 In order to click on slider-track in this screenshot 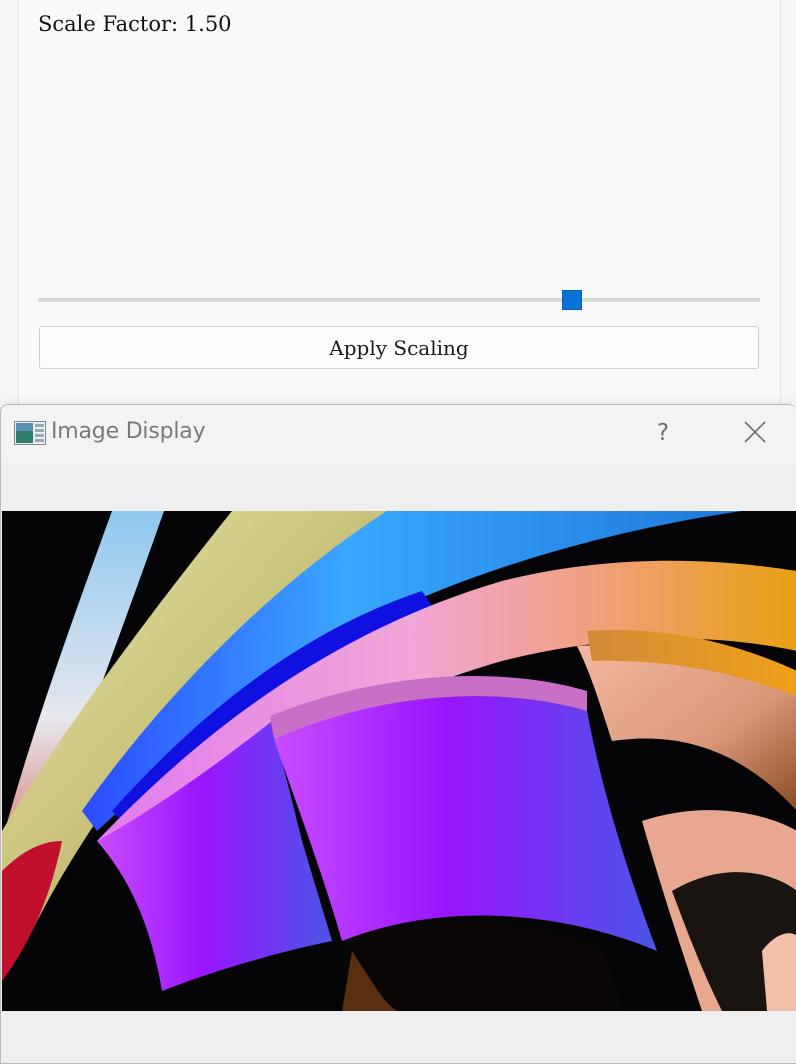, I will do `click(399, 300)`.